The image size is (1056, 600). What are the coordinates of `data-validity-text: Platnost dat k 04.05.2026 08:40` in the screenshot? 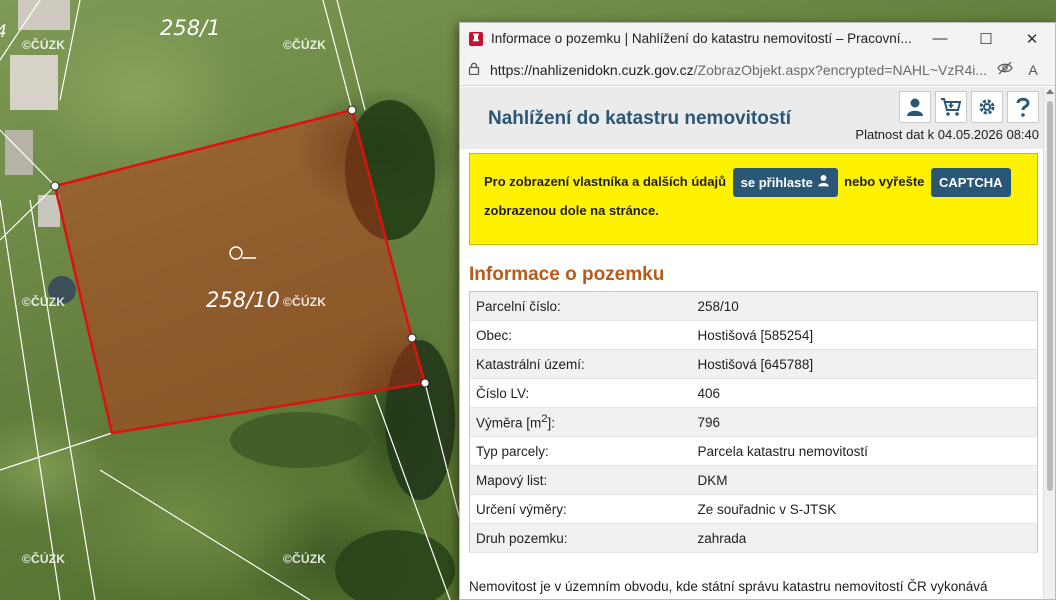 It's located at (947, 134).